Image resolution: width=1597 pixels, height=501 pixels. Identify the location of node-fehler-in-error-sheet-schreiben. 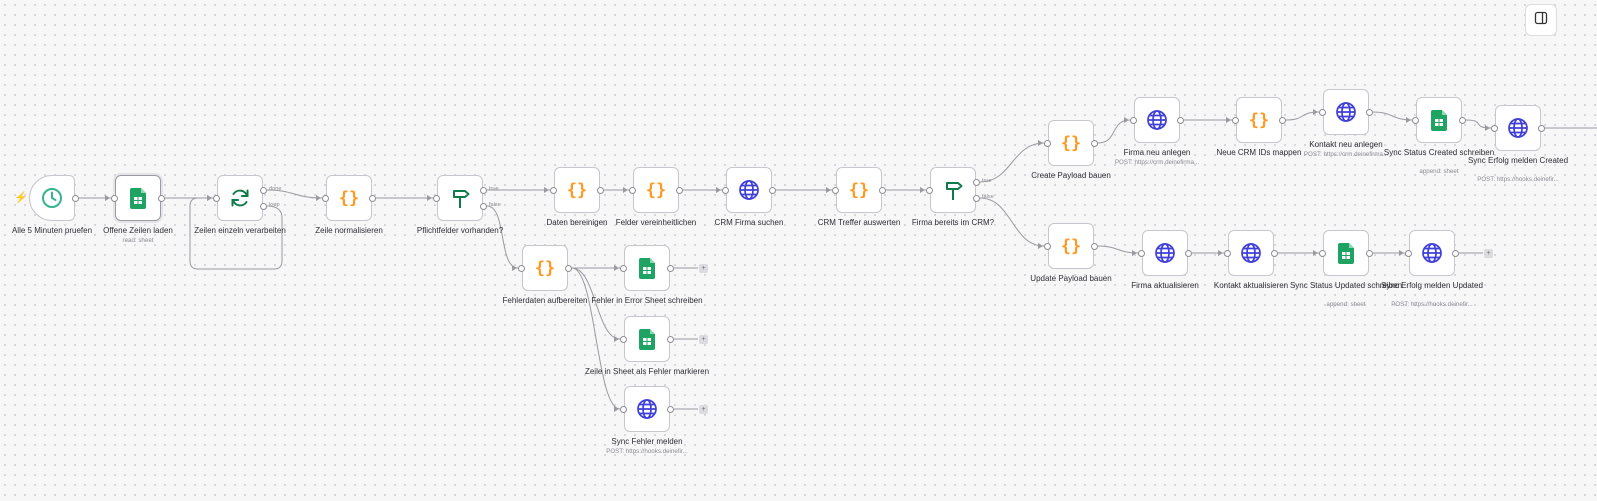
(647, 268).